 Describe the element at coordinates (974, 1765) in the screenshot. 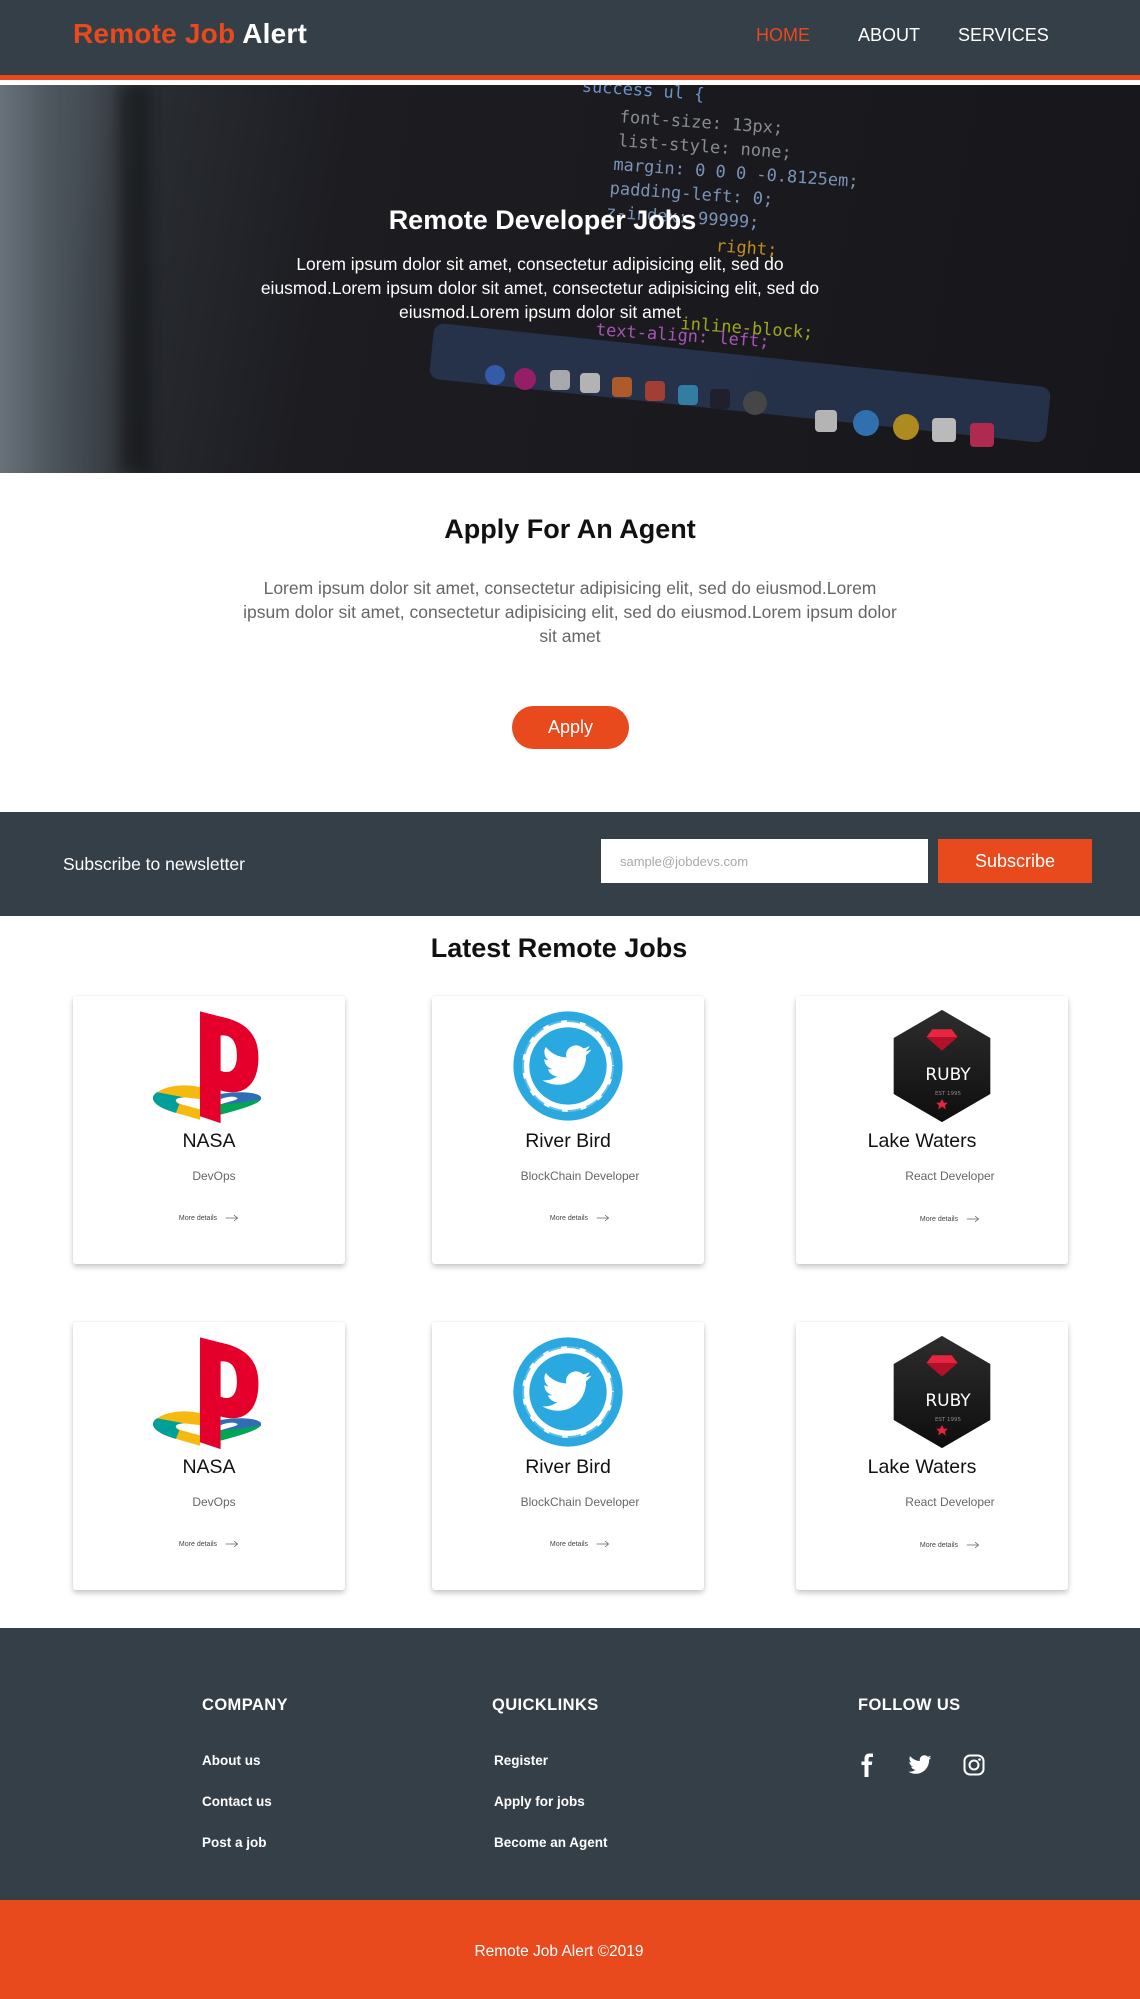

I see `instagram-icon` at that location.